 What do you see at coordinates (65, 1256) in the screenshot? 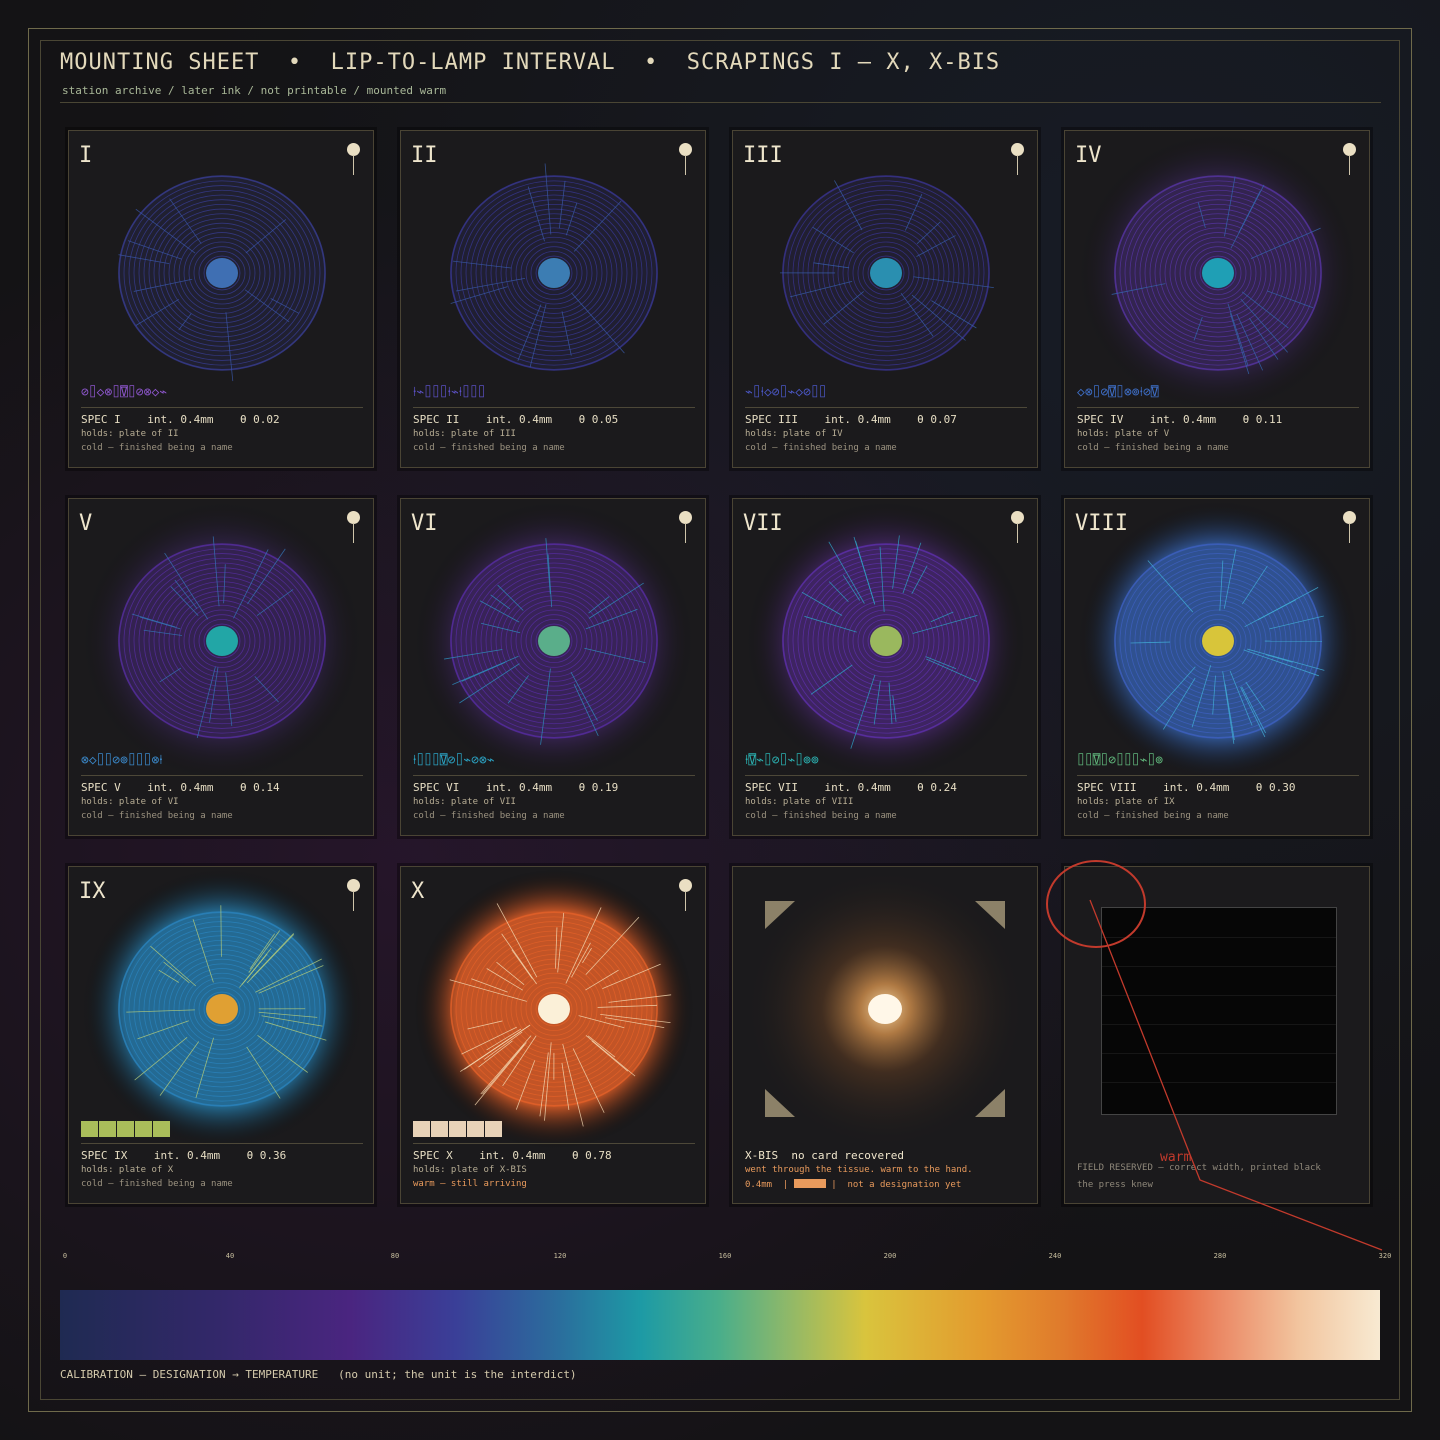
I see `scale-tick-label: 0` at bounding box center [65, 1256].